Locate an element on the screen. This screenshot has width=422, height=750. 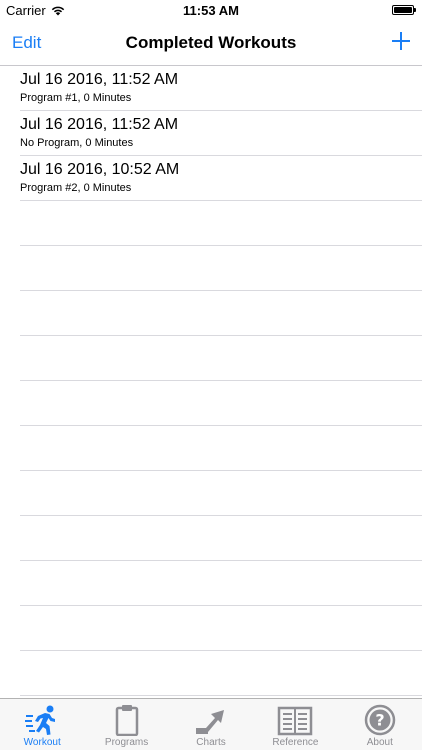
trend-arrow-icon is located at coordinates (210, 722).